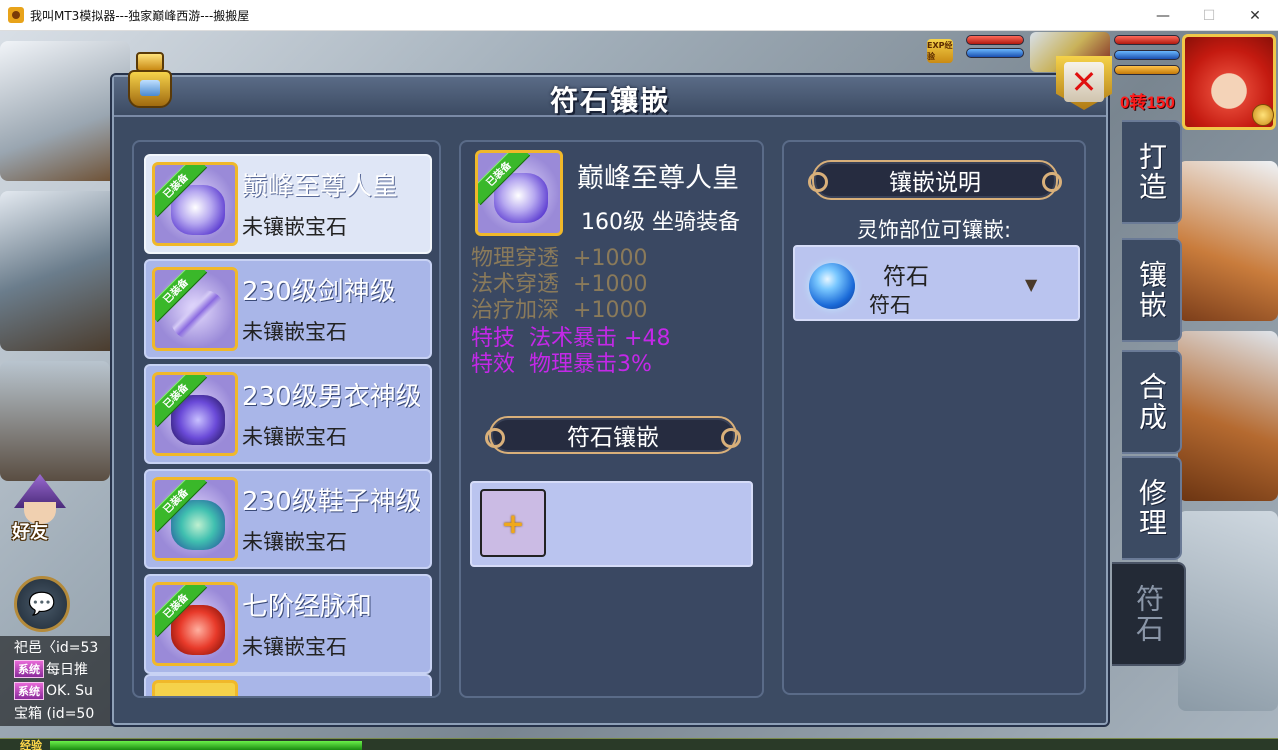 The height and width of the screenshot is (750, 1278). What do you see at coordinates (890, 305) in the screenshot?
I see `rune-type-subtitle: 符石` at bounding box center [890, 305].